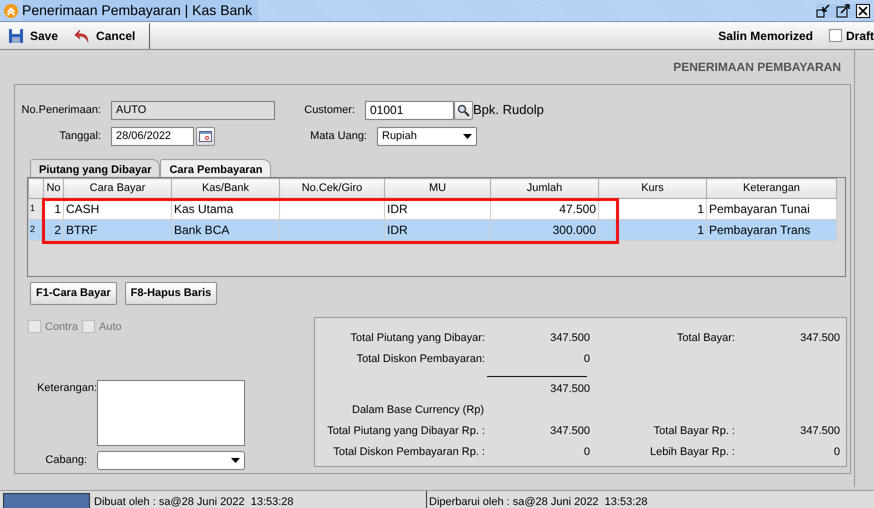  What do you see at coordinates (118, 230) in the screenshot?
I see `table-cell: BTRF` at bounding box center [118, 230].